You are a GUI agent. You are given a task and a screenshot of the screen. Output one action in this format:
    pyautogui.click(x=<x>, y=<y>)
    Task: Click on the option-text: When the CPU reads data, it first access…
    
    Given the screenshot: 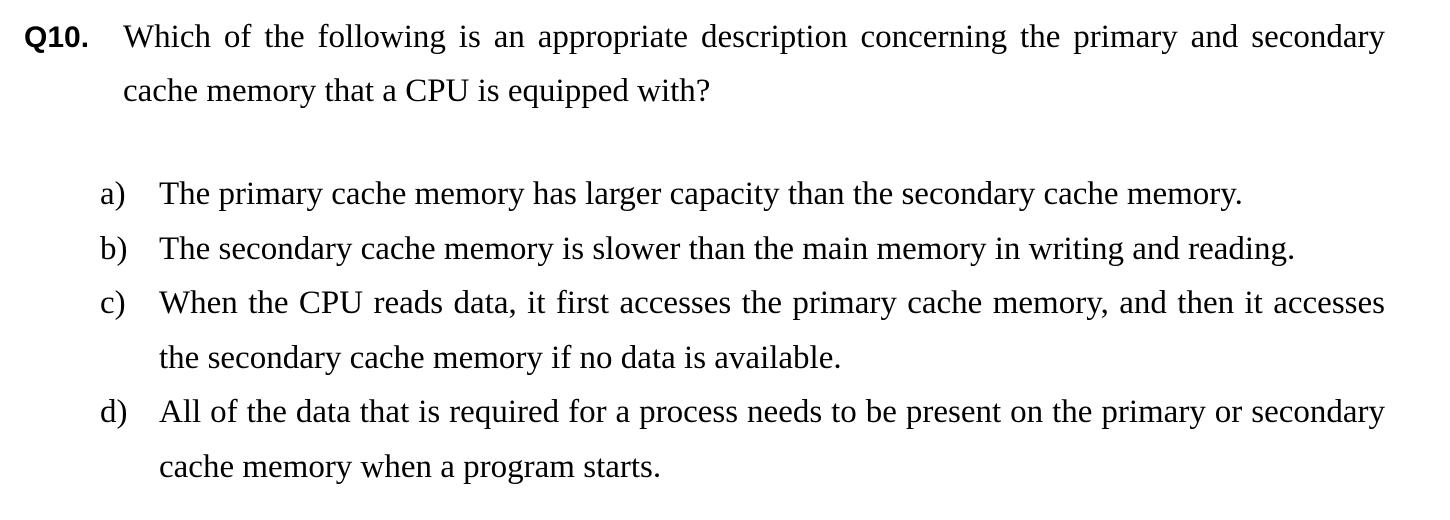 What is the action you would take?
    pyautogui.click(x=772, y=330)
    